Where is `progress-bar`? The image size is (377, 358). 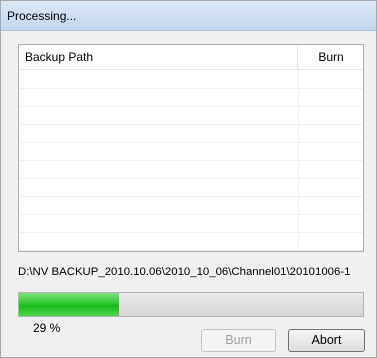
progress-bar is located at coordinates (191, 304).